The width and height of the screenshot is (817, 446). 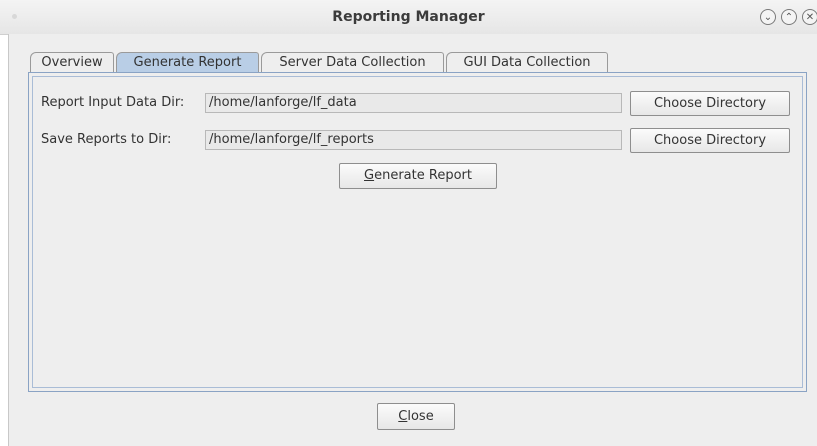 What do you see at coordinates (187, 62) in the screenshot?
I see `tab-generate-report: Generate Report` at bounding box center [187, 62].